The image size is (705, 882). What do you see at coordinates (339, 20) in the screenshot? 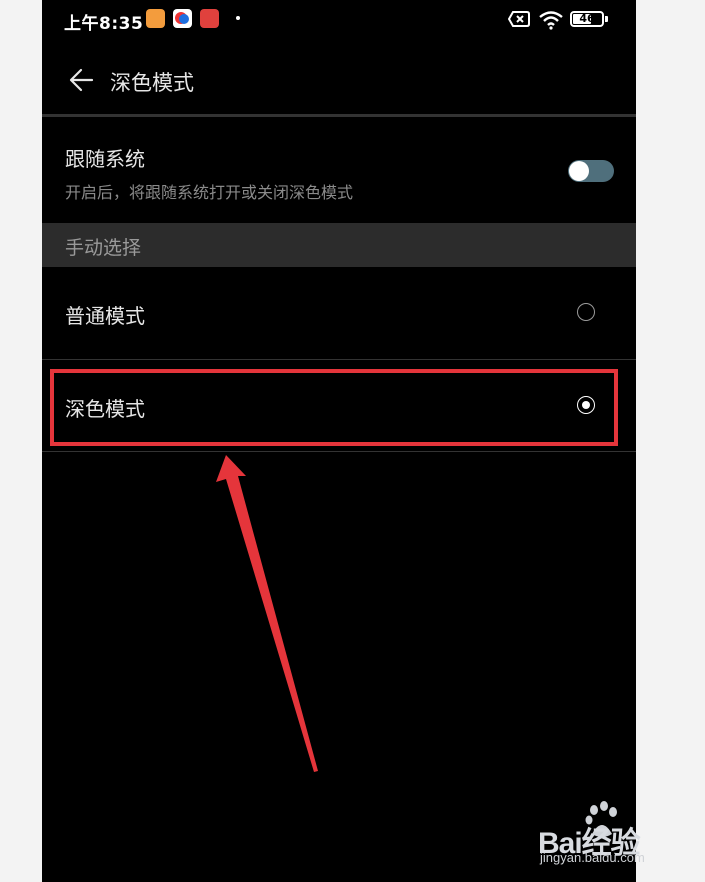
I see `status-bar: 上午8:35 46` at bounding box center [339, 20].